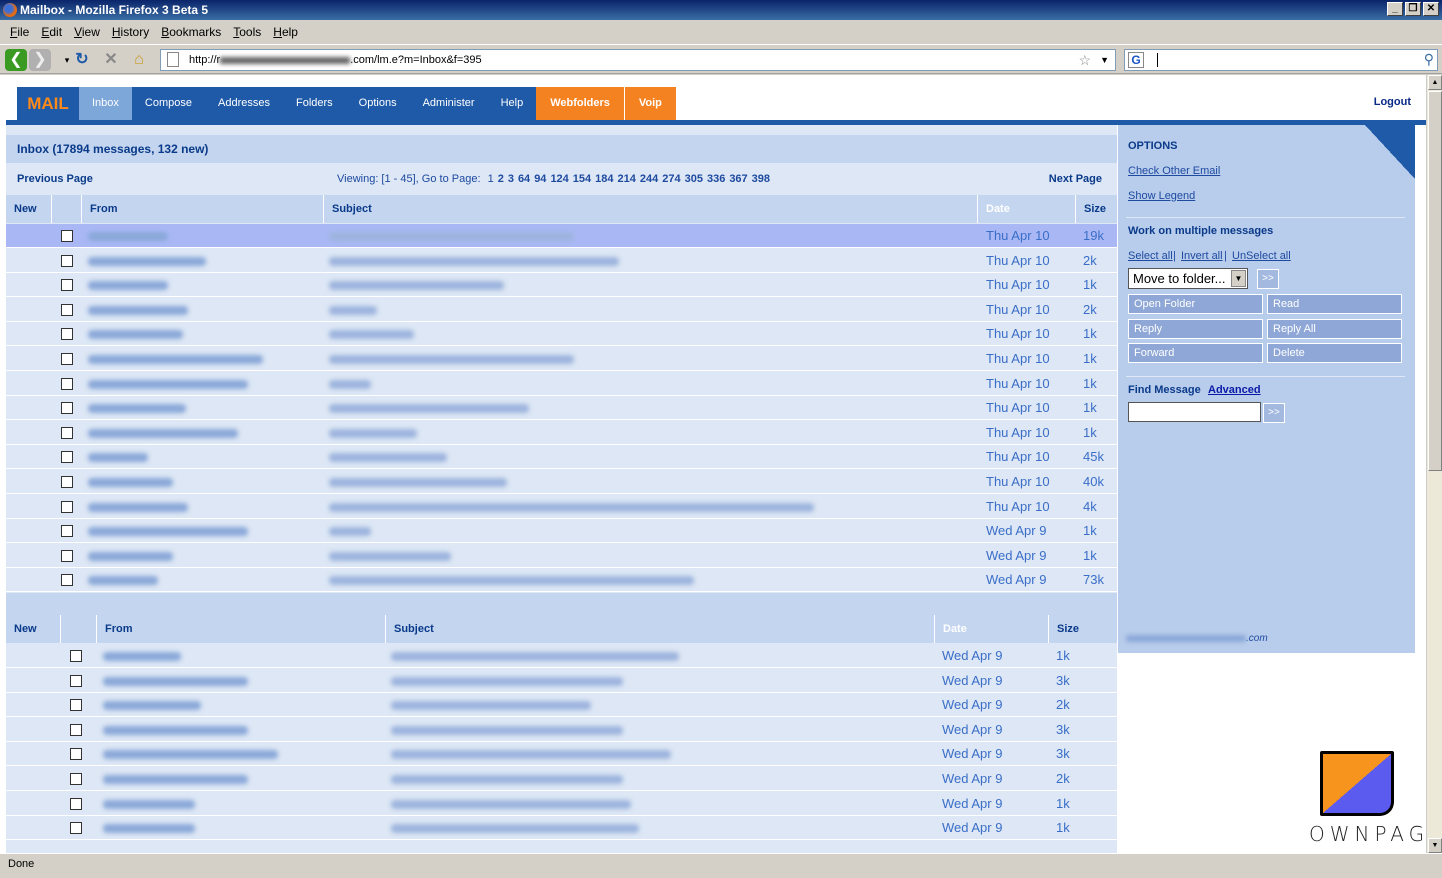  I want to click on move-to-folder-select: Move to folder... ▼, so click(1188, 278).